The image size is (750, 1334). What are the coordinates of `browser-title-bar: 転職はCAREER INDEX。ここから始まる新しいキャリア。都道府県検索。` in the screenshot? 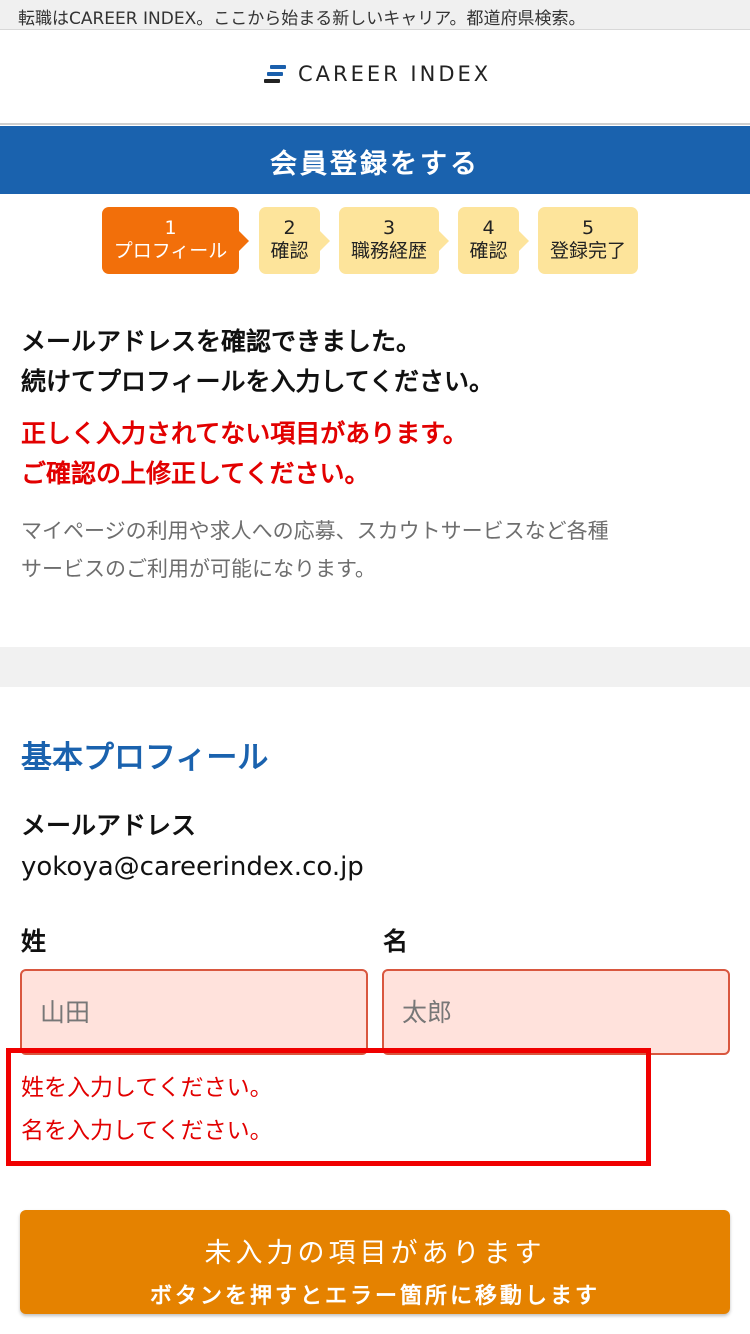 It's located at (375, 15).